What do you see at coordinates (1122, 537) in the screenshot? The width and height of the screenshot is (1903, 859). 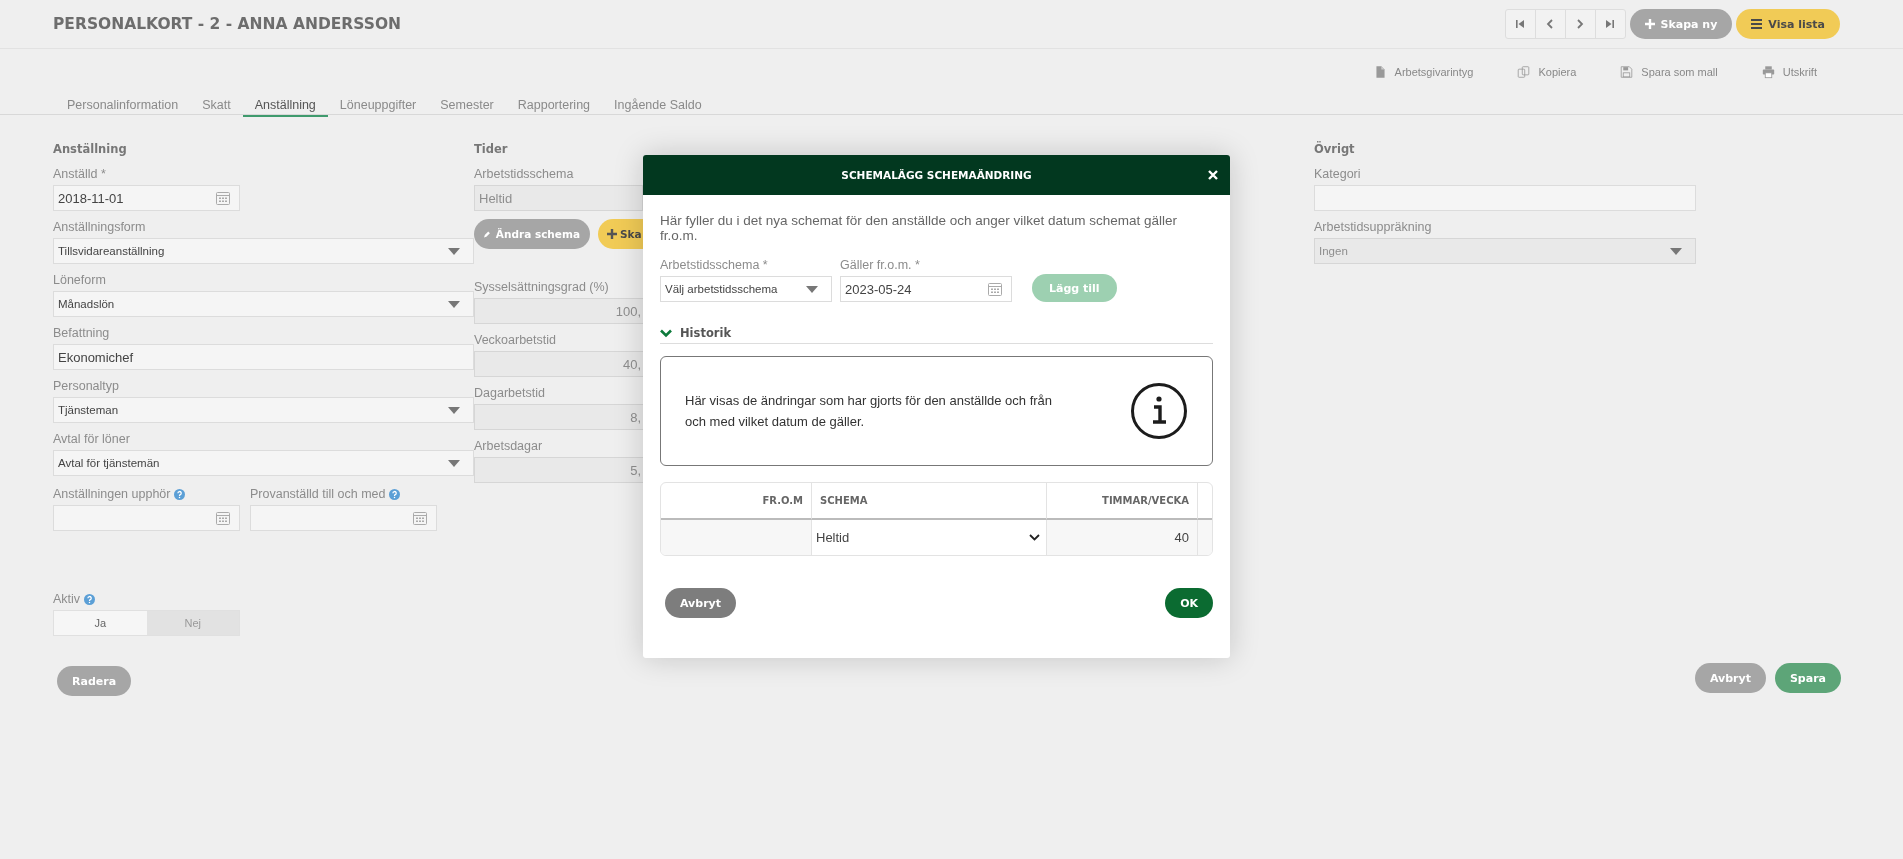 I see `table-cell: 40` at bounding box center [1122, 537].